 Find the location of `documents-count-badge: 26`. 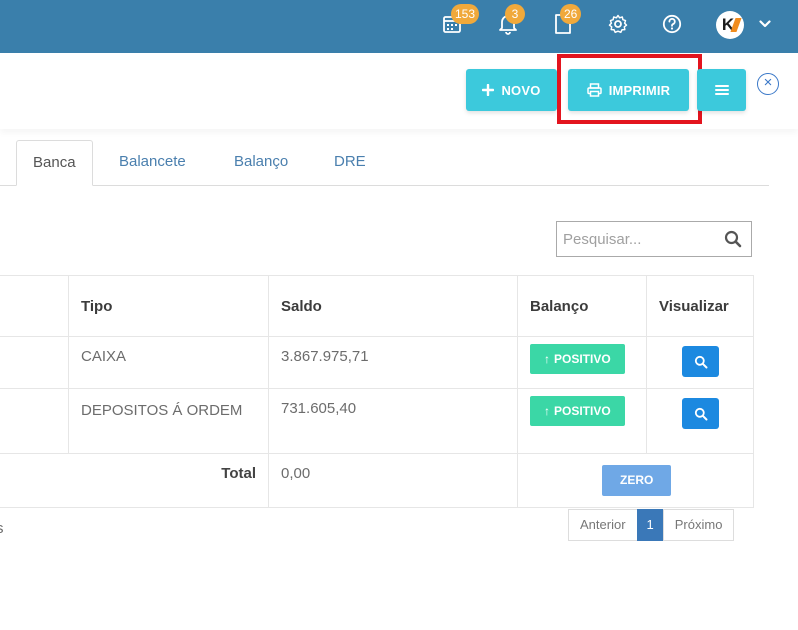

documents-count-badge: 26 is located at coordinates (571, 14).